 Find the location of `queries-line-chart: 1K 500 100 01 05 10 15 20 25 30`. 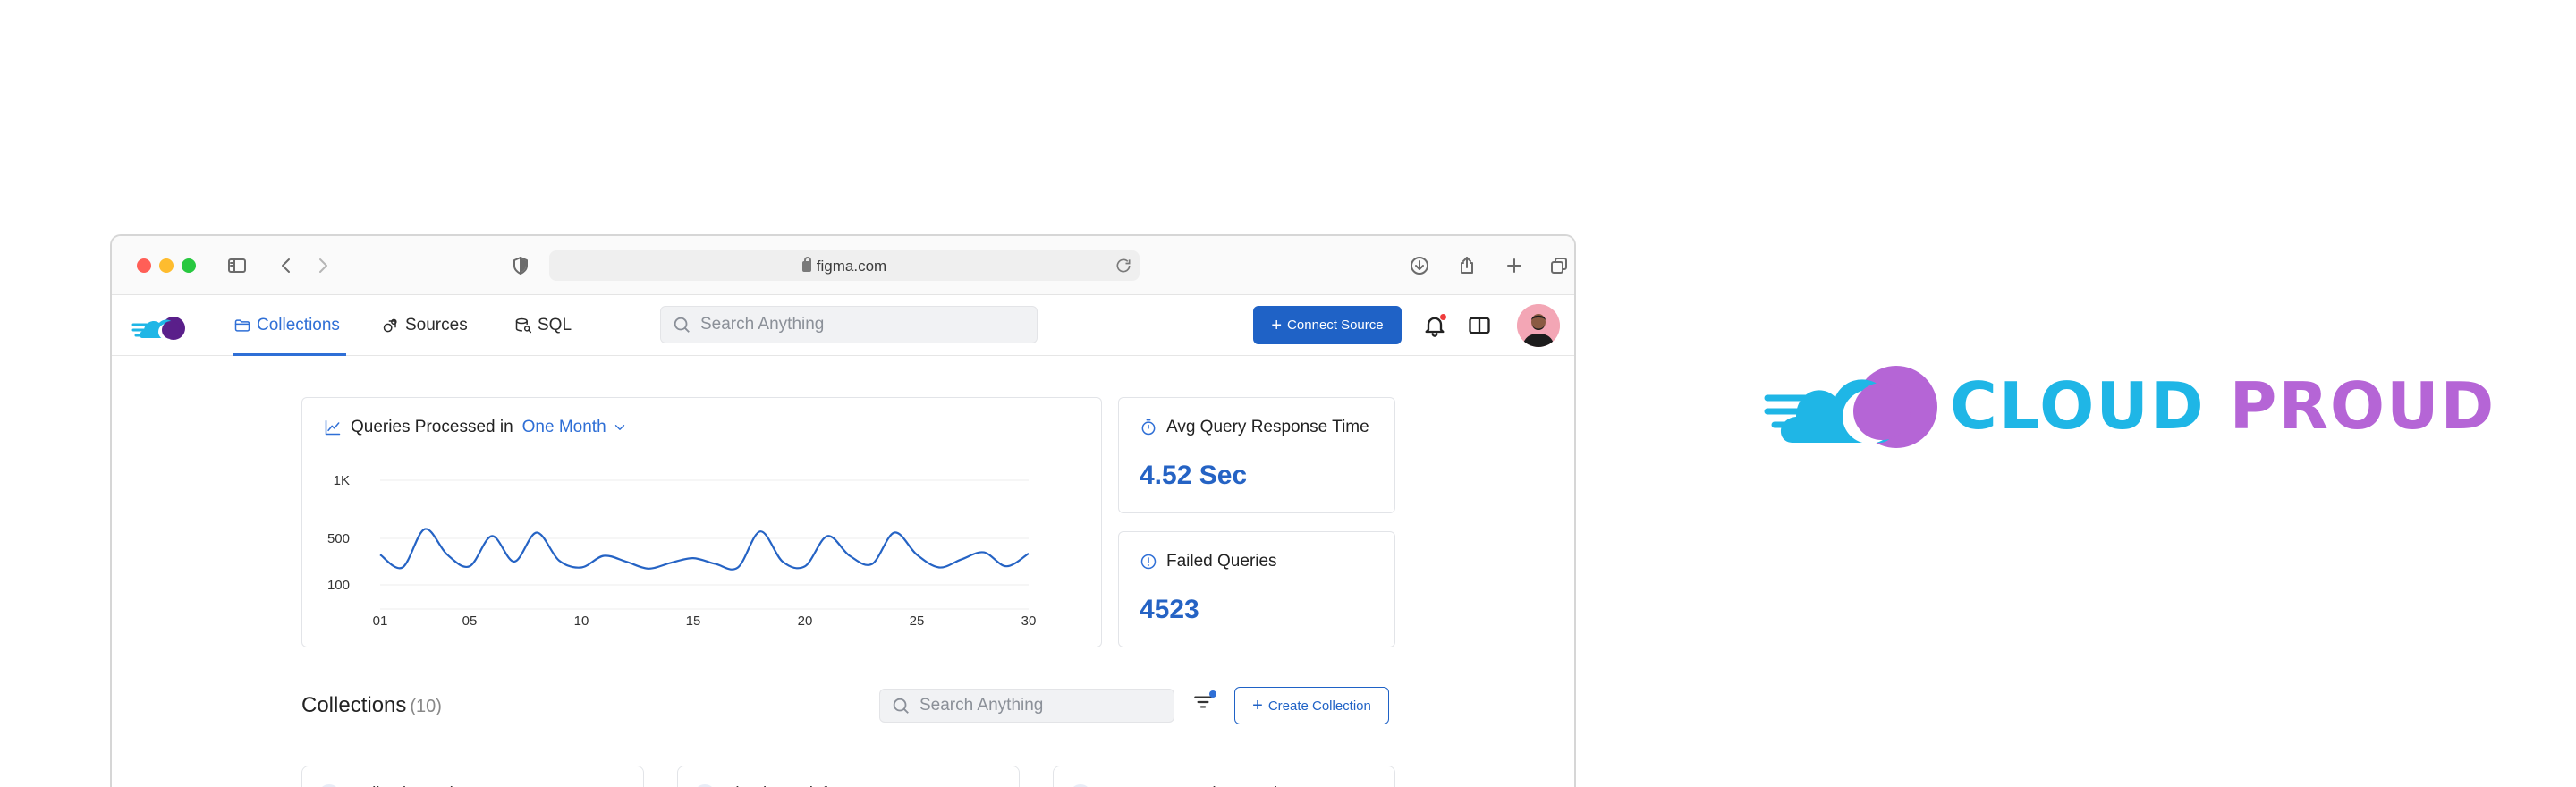

queries-line-chart: 1K 500 100 01 05 10 15 20 25 30 is located at coordinates (682, 551).